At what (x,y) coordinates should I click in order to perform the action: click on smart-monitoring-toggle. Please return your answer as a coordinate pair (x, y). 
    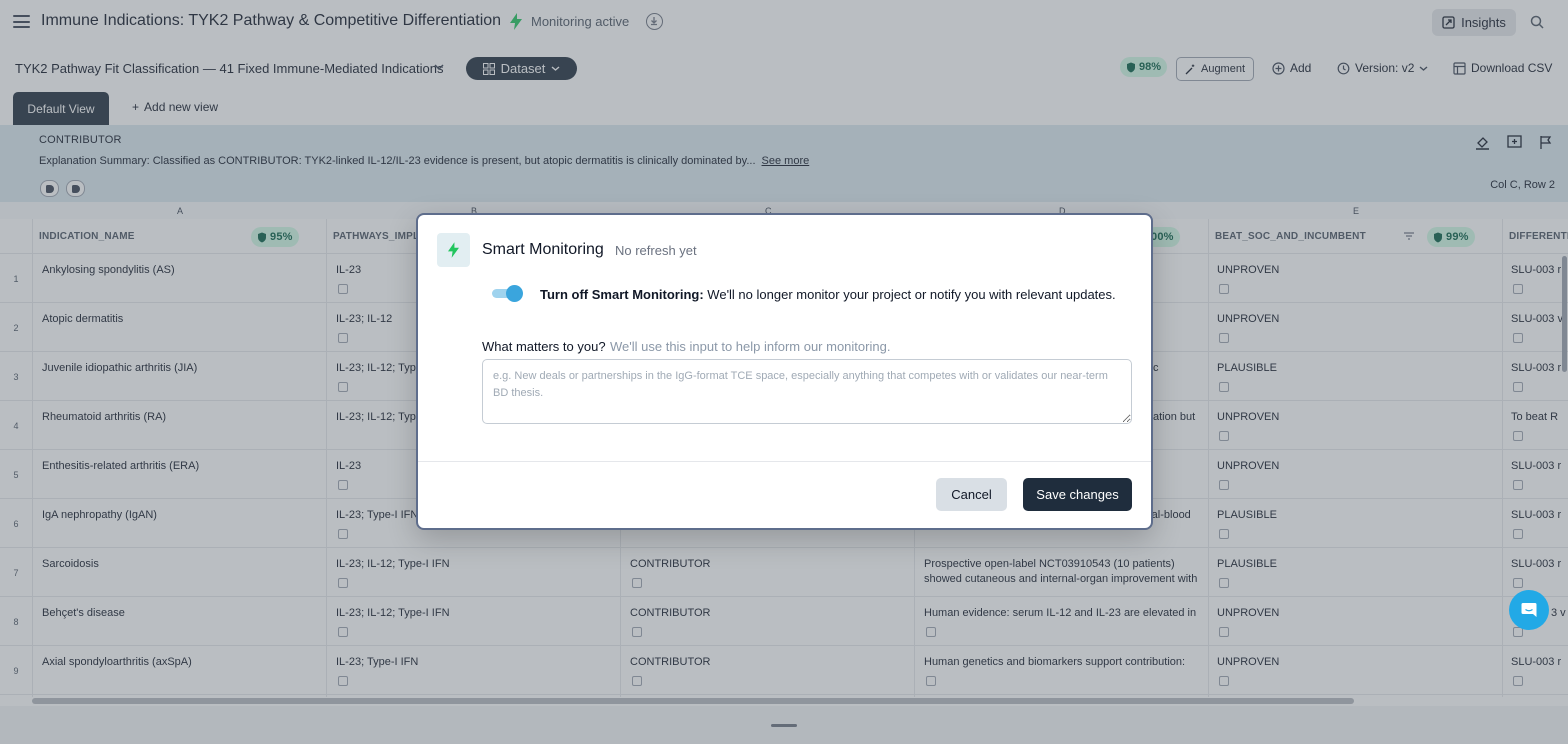
    Looking at the image, I should click on (508, 293).